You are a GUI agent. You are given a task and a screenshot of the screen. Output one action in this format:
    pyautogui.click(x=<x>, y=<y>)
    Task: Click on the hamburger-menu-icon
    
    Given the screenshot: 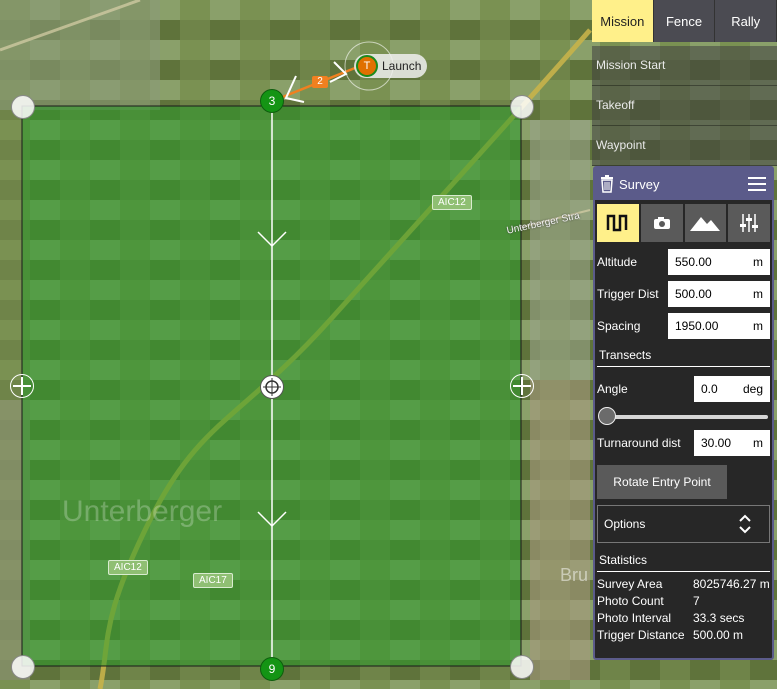 What is the action you would take?
    pyautogui.click(x=757, y=184)
    